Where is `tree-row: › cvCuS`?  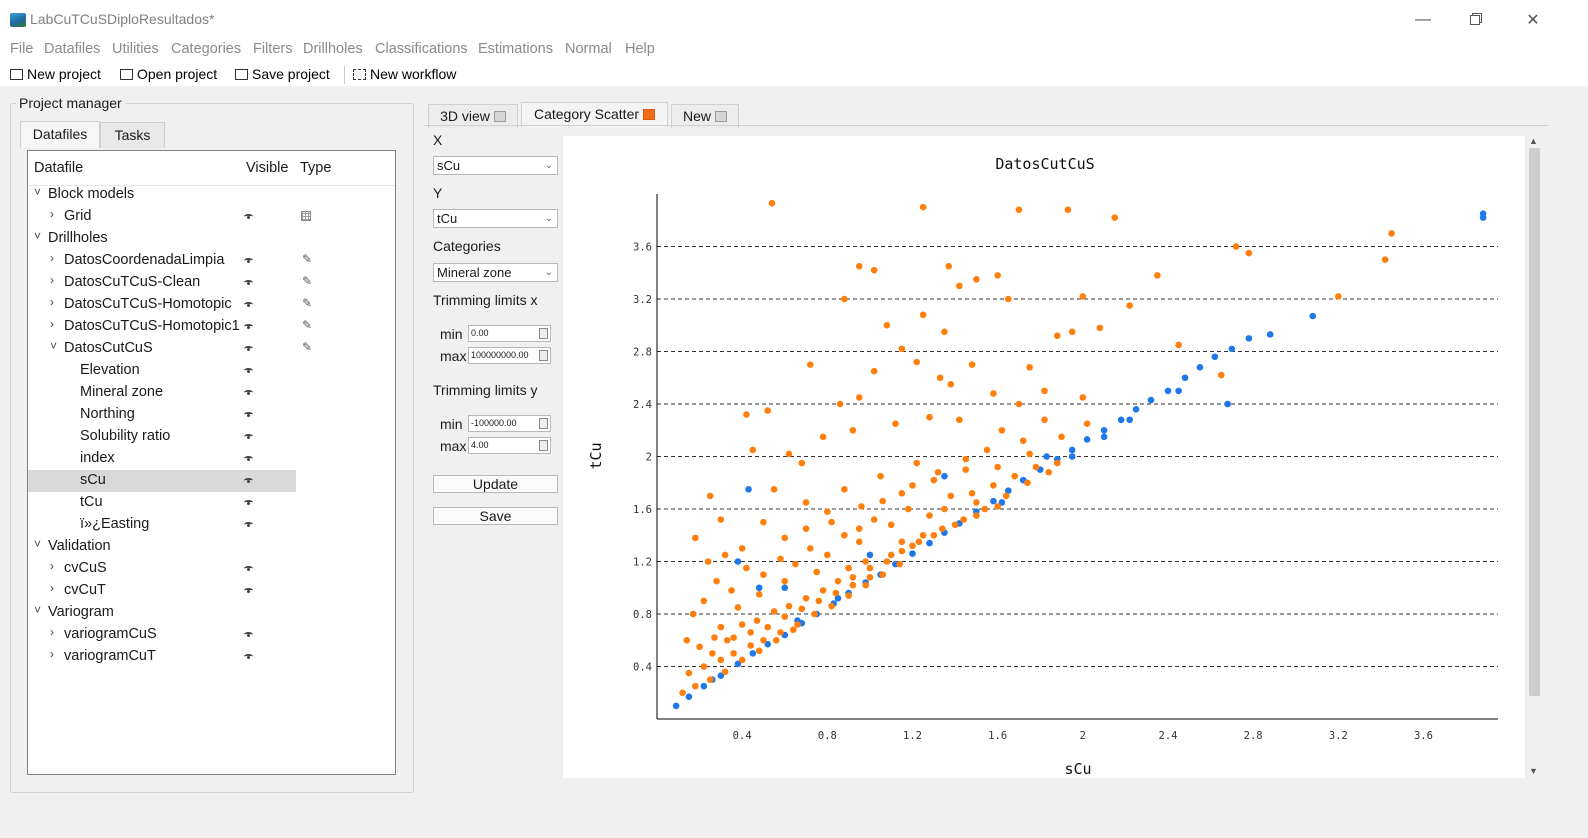 tree-row: › cvCuS is located at coordinates (211, 569).